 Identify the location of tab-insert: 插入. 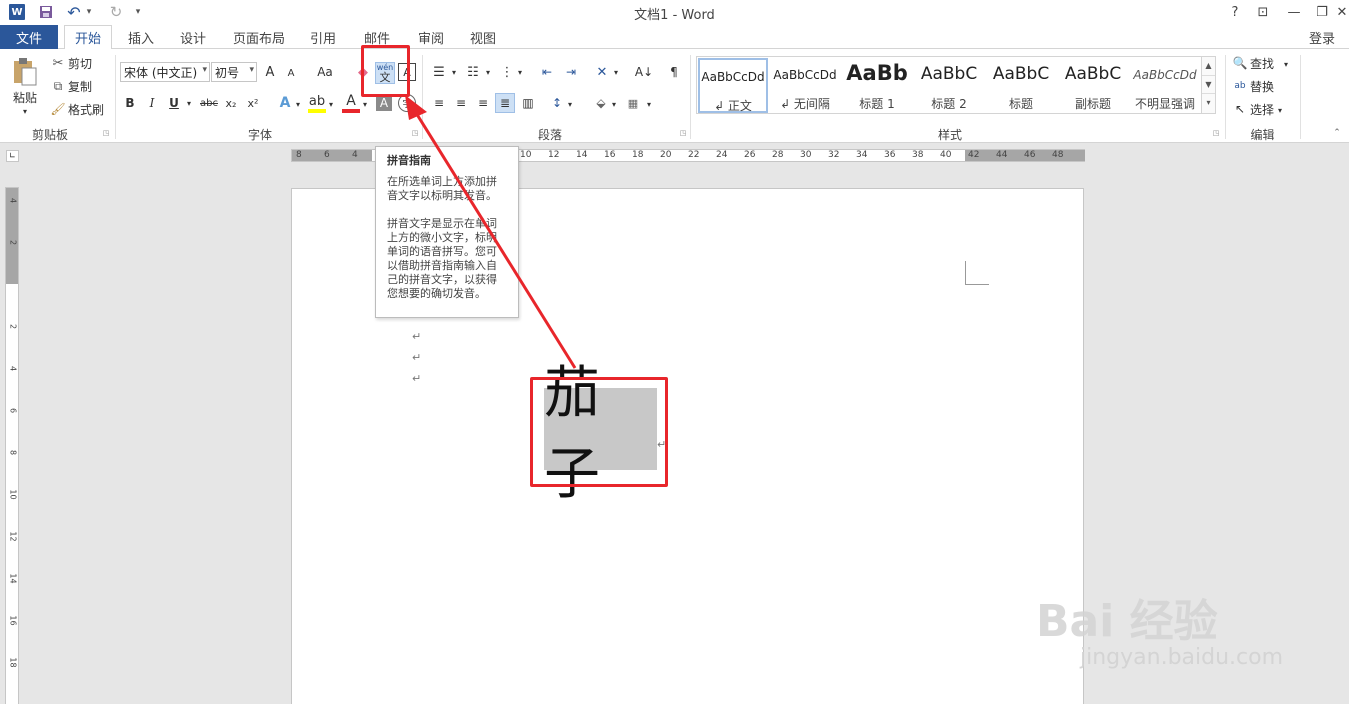
(141, 37).